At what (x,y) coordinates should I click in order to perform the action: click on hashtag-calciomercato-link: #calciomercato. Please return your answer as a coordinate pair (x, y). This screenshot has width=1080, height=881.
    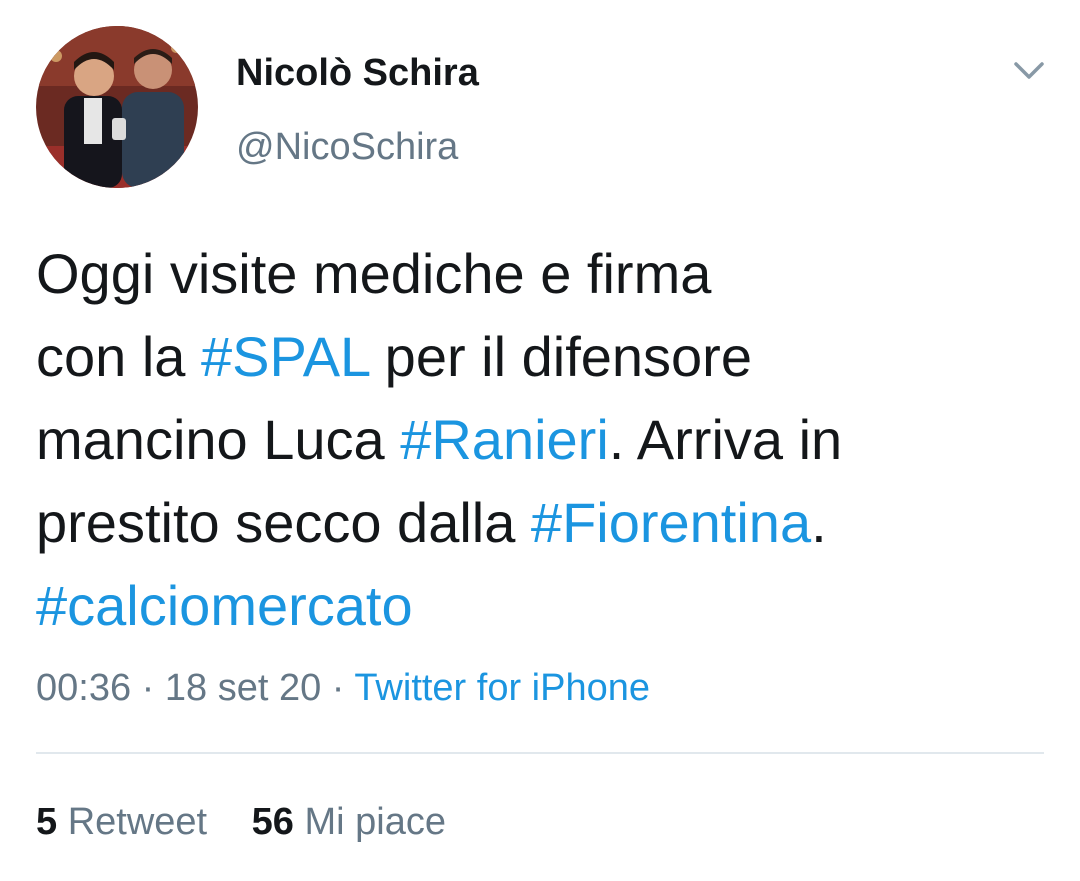
    Looking at the image, I should click on (224, 605).